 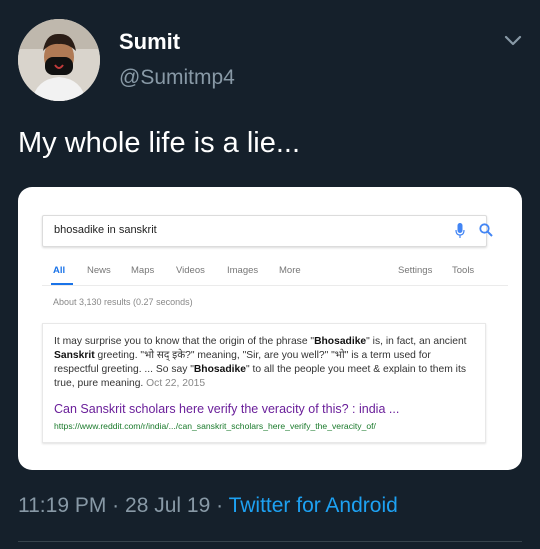 I want to click on chevron-down-icon, so click(x=513, y=40).